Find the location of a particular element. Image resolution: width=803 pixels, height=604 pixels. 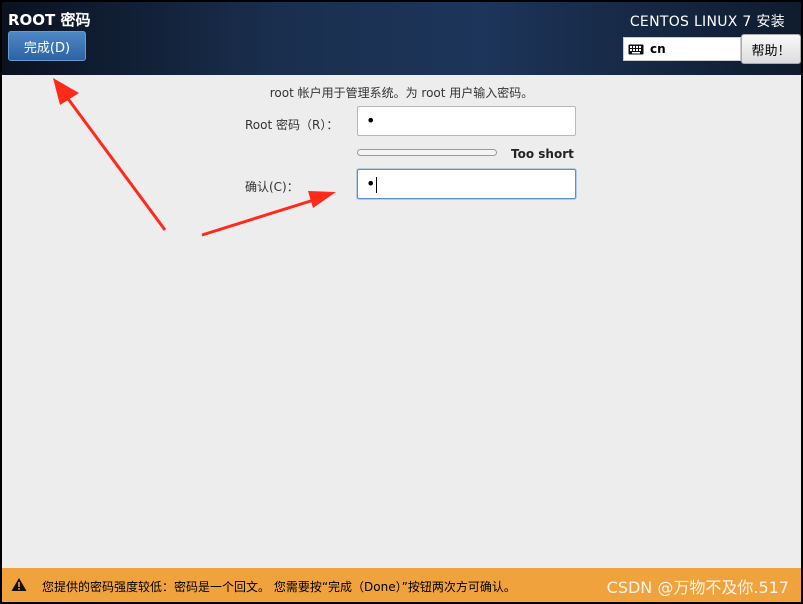

done-button: 完成(D) is located at coordinates (47, 46).